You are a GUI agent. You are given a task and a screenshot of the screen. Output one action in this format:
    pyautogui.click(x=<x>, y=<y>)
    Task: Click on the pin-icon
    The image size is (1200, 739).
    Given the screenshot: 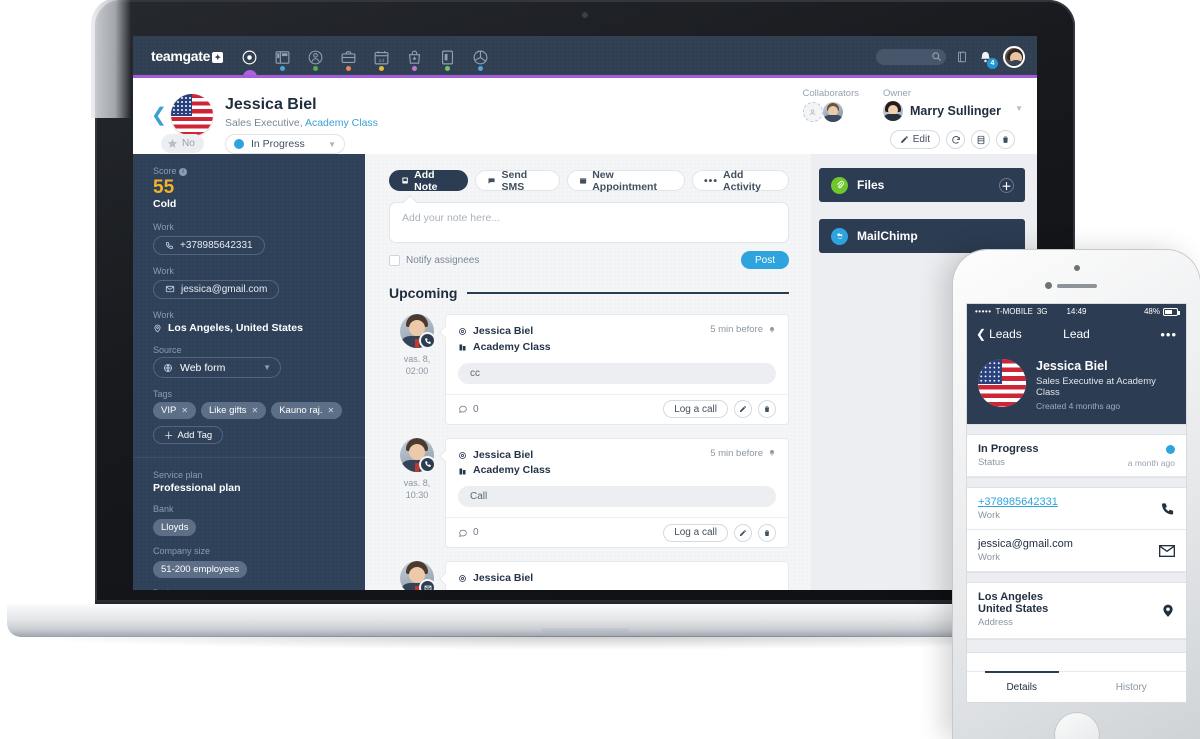 What is the action you would take?
    pyautogui.click(x=1168, y=611)
    